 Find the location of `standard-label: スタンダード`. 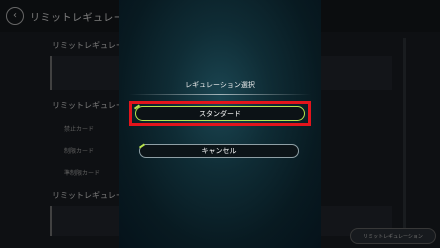

standard-label: スタンダード is located at coordinates (220, 113).